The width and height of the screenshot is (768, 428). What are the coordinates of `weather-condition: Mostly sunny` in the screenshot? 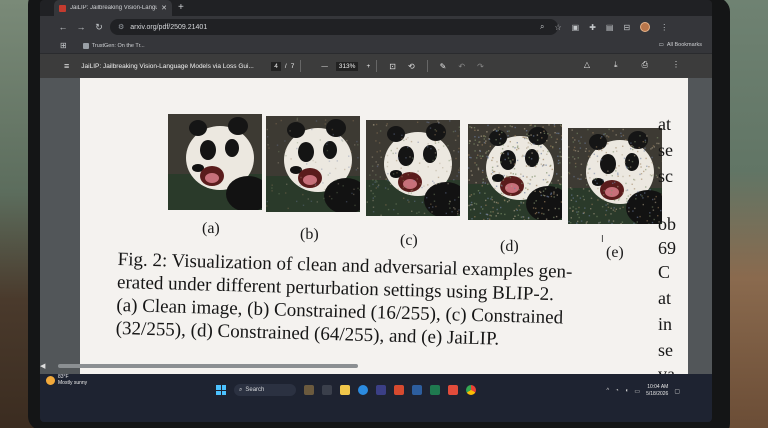 It's located at (73, 383).